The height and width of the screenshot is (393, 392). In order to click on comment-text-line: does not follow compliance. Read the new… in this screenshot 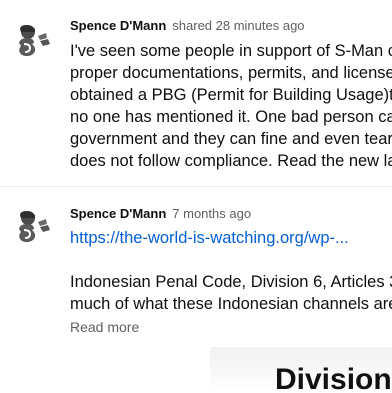, I will do `click(231, 161)`.